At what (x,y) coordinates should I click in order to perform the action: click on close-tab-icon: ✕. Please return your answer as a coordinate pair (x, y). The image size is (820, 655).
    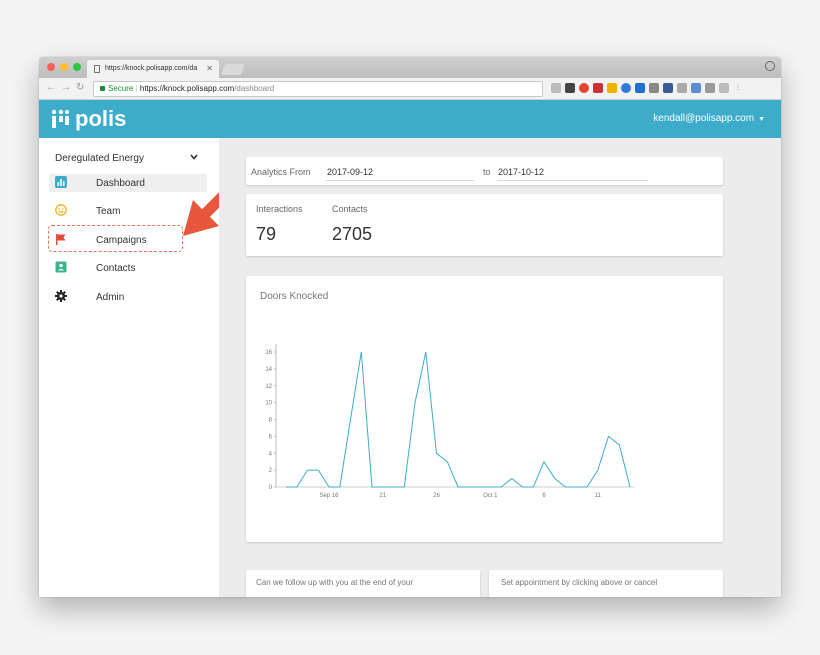
    Looking at the image, I should click on (209, 68).